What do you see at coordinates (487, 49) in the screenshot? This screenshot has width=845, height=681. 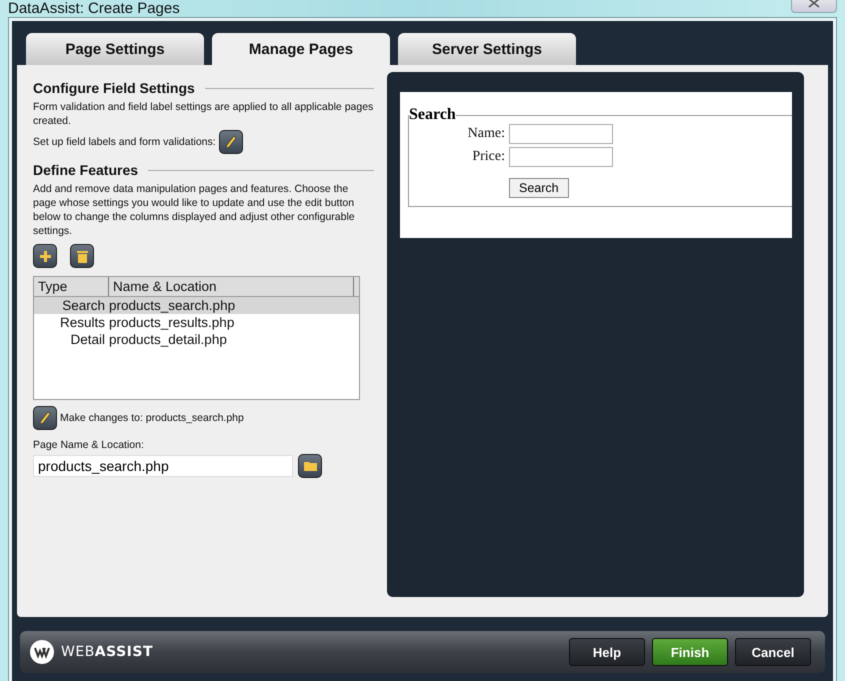 I see `tab: Server Settings` at bounding box center [487, 49].